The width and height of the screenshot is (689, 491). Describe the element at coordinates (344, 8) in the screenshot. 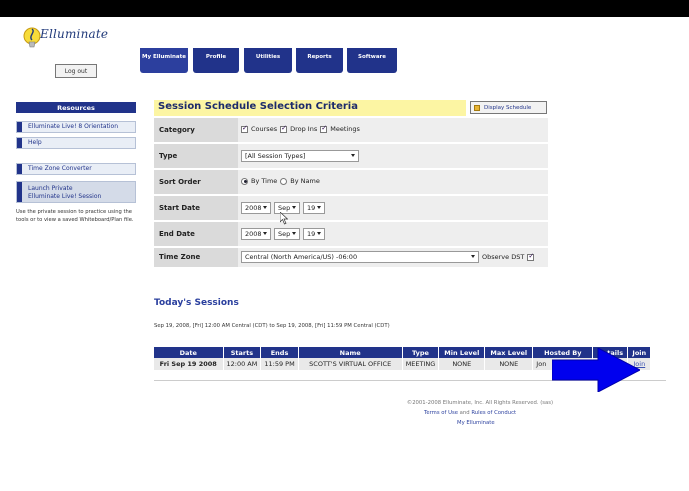

I see `top-black-bar` at that location.